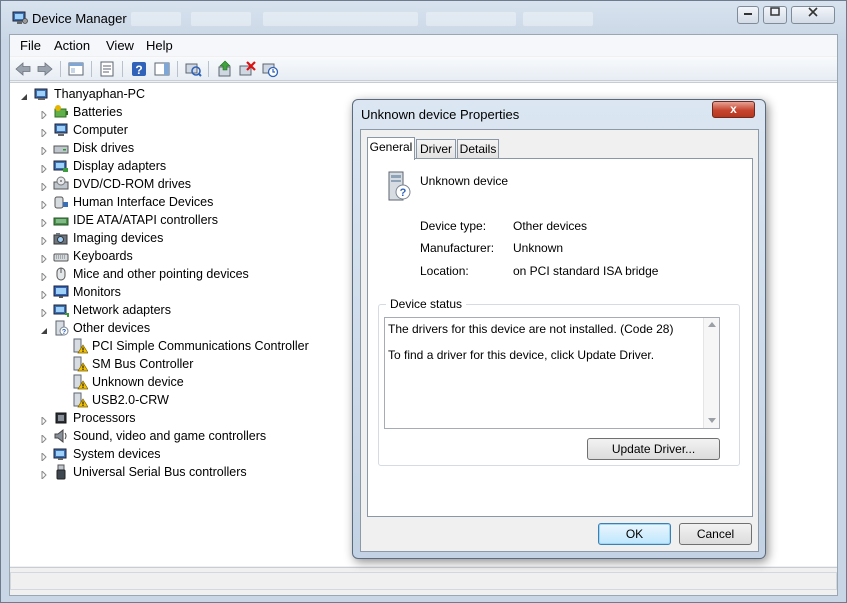 The width and height of the screenshot is (847, 603). Describe the element at coordinates (711, 373) in the screenshot. I see `status-scrollbar` at that location.